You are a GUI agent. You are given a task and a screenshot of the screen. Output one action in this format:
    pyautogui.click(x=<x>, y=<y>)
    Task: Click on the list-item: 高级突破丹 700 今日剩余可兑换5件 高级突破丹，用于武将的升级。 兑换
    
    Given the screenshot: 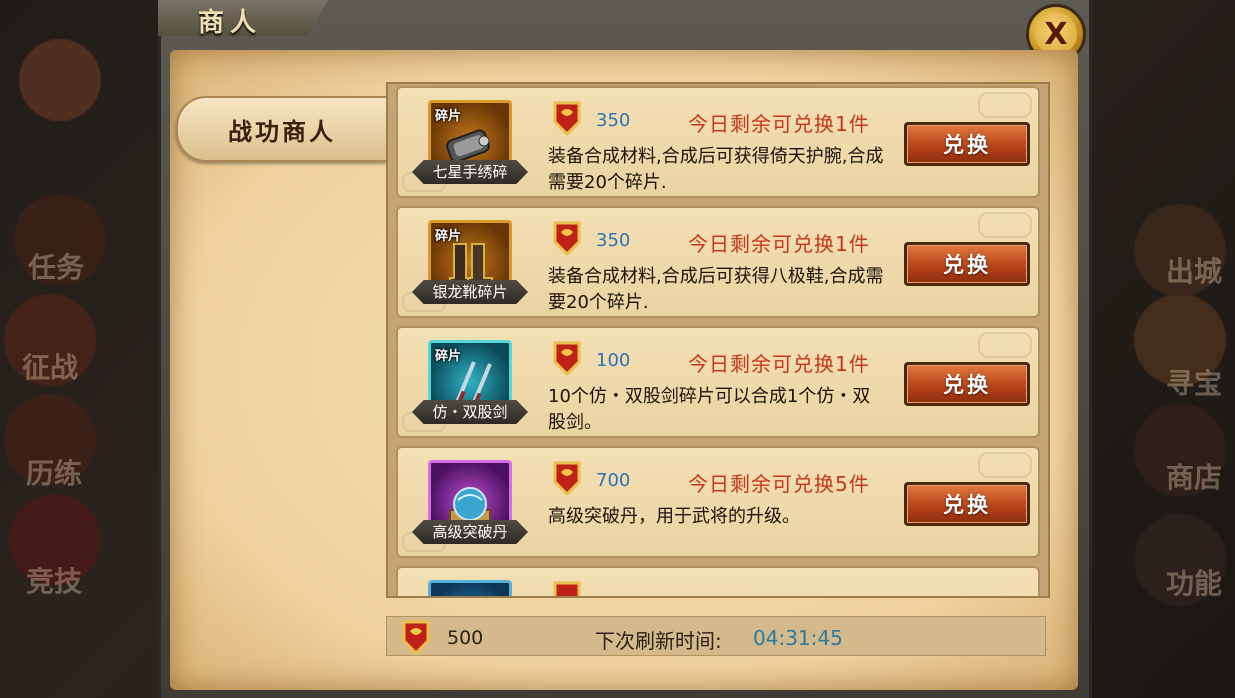 What is the action you would take?
    pyautogui.click(x=718, y=502)
    